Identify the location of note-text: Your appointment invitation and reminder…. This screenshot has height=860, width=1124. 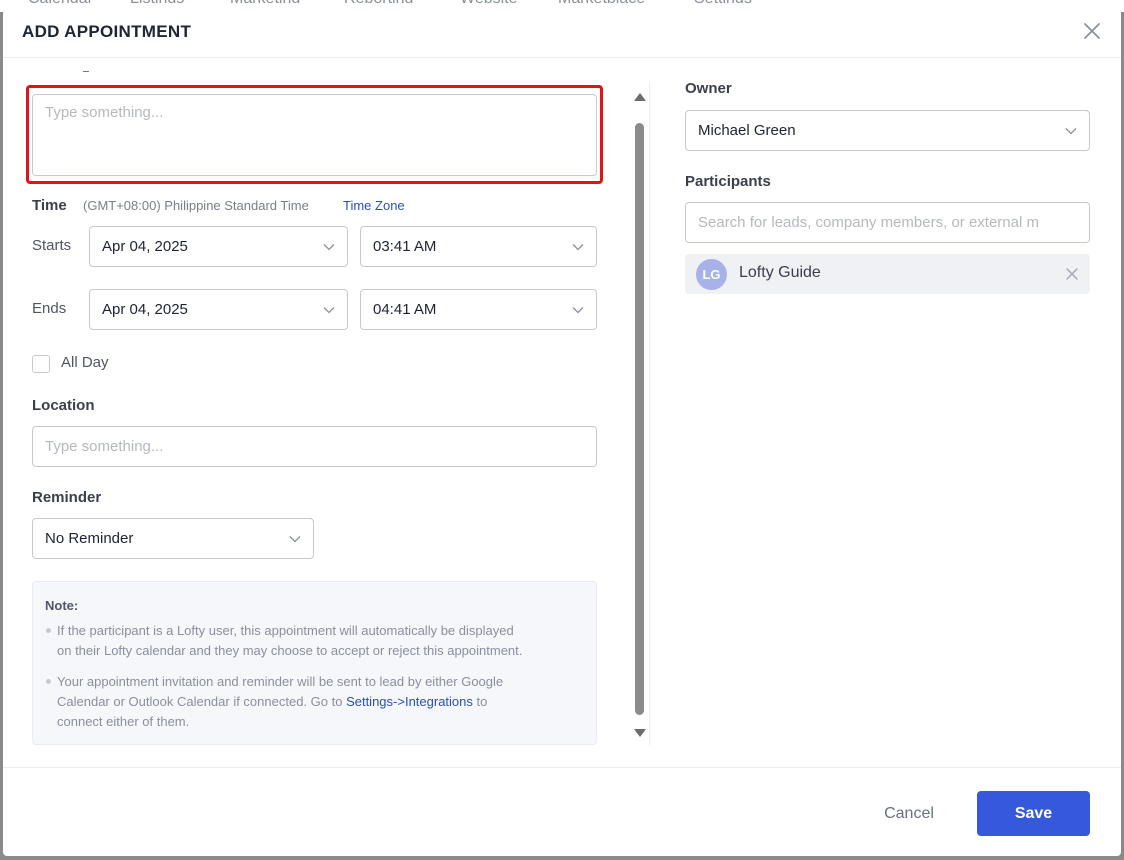
(280, 681).